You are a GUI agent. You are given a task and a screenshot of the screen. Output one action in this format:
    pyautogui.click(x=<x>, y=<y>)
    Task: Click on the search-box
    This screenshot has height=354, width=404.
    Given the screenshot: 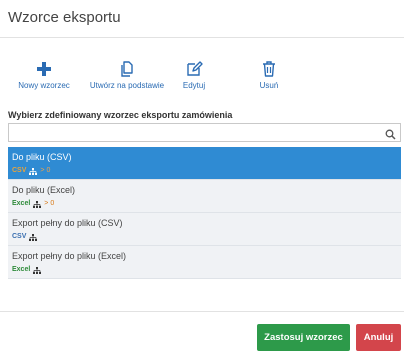 What is the action you would take?
    pyautogui.click(x=204, y=132)
    